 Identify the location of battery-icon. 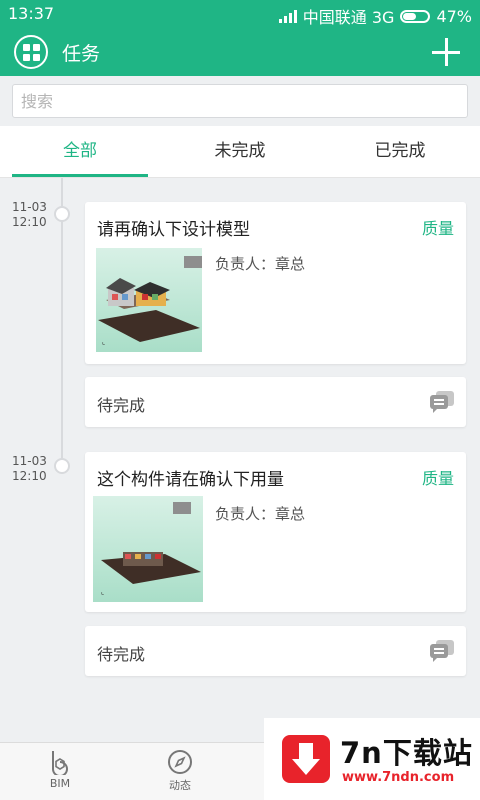
(415, 16).